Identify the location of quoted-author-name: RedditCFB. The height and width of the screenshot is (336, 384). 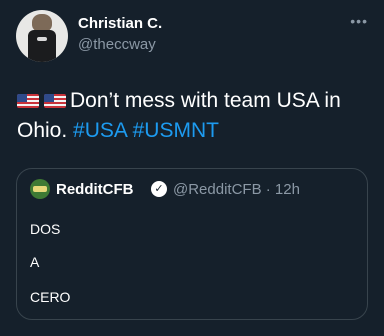
(95, 189).